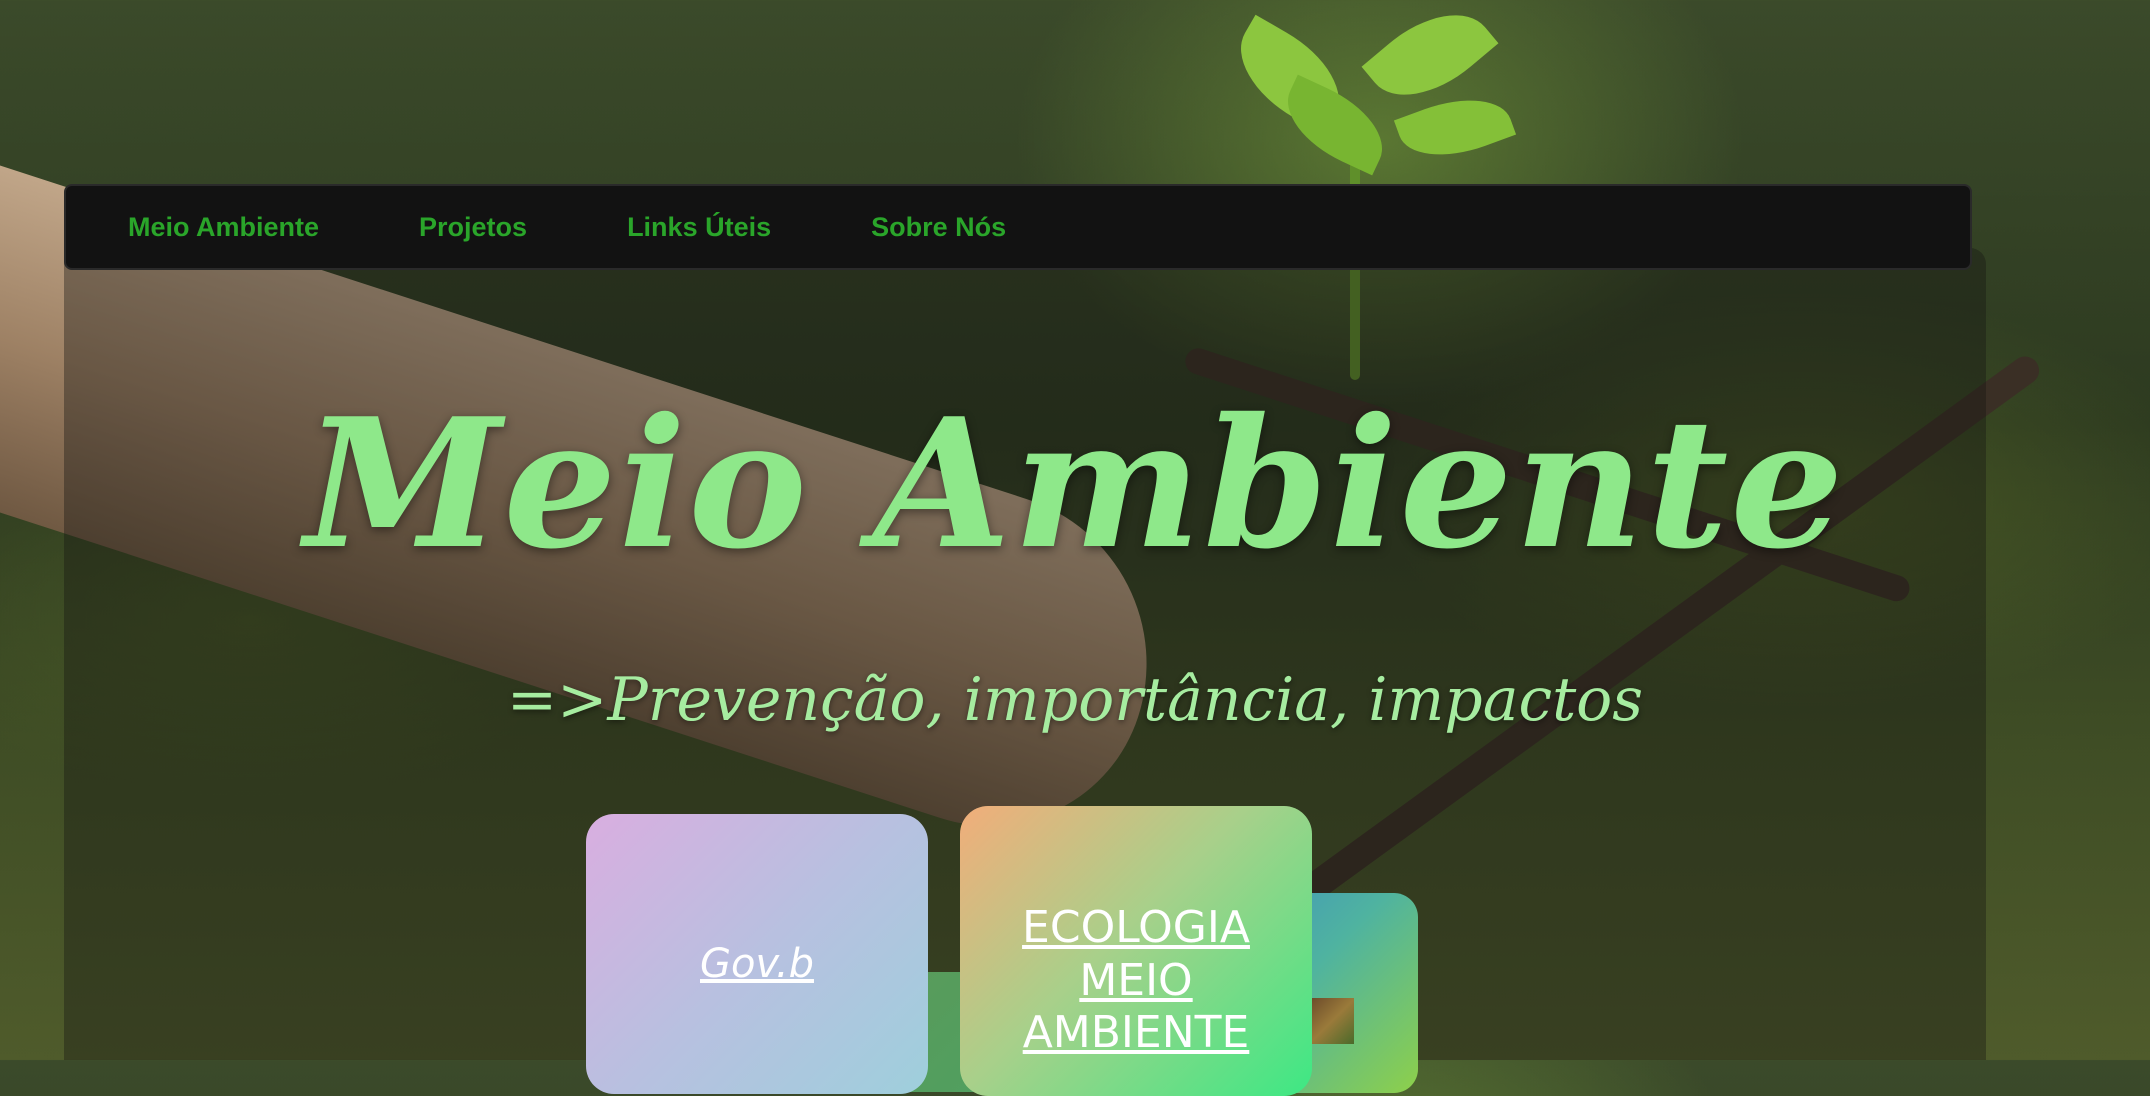 This screenshot has width=2150, height=1096. Describe the element at coordinates (699, 227) in the screenshot. I see `nav-link-links-uteis: Links Úteis` at that location.